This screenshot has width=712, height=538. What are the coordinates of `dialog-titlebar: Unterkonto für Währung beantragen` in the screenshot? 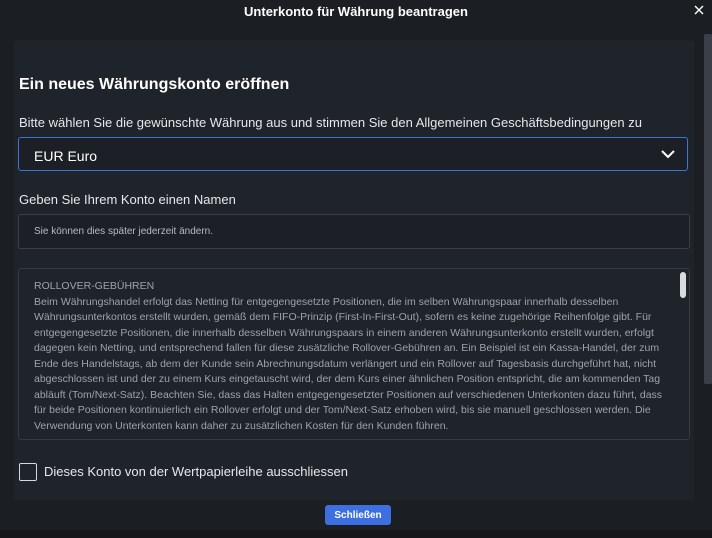 It's located at (356, 13).